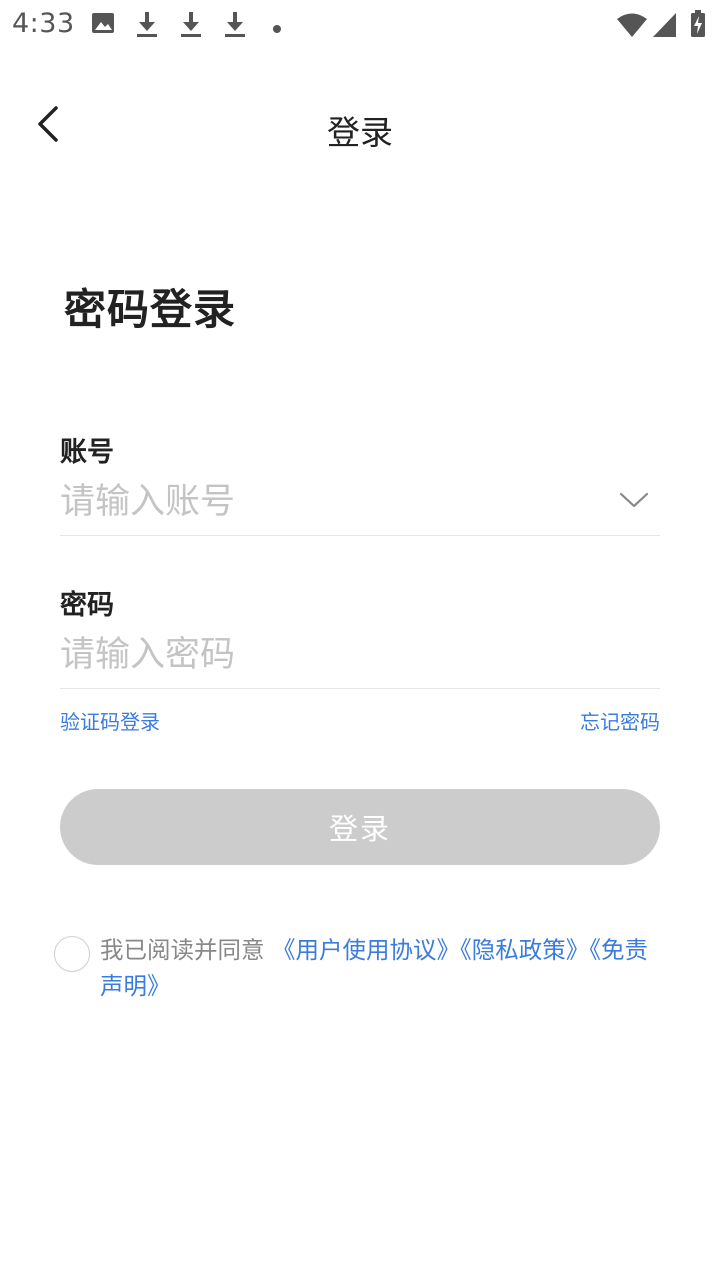 Image resolution: width=720 pixels, height=1280 pixels. Describe the element at coordinates (360, 827) in the screenshot. I see `login-button: 登录` at that location.